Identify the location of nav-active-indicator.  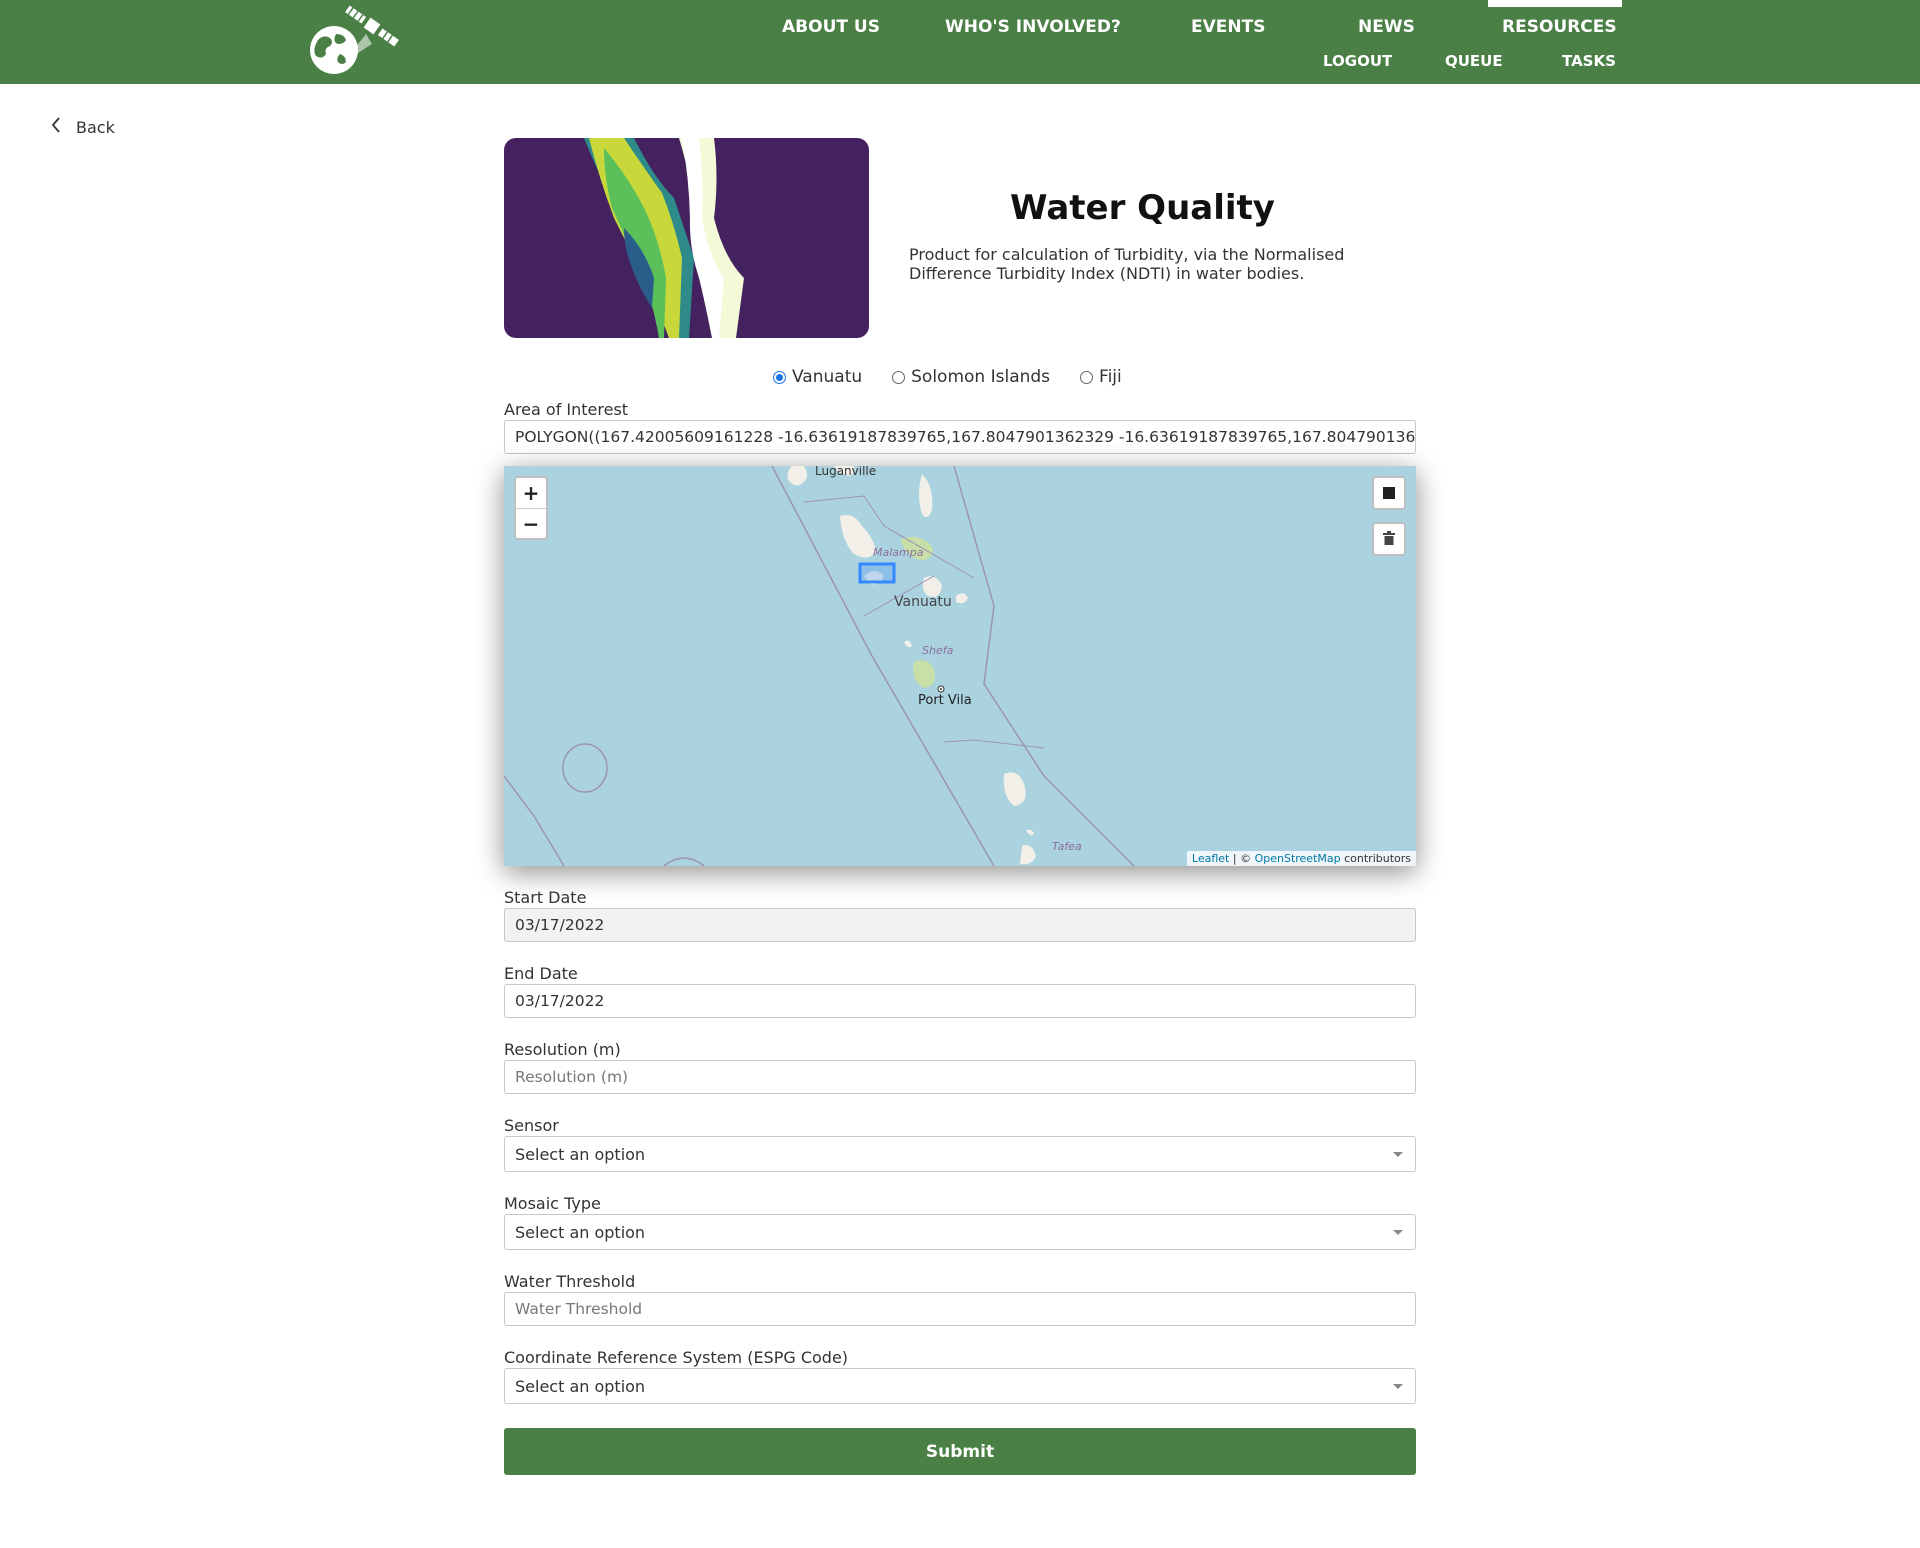
(1555, 3).